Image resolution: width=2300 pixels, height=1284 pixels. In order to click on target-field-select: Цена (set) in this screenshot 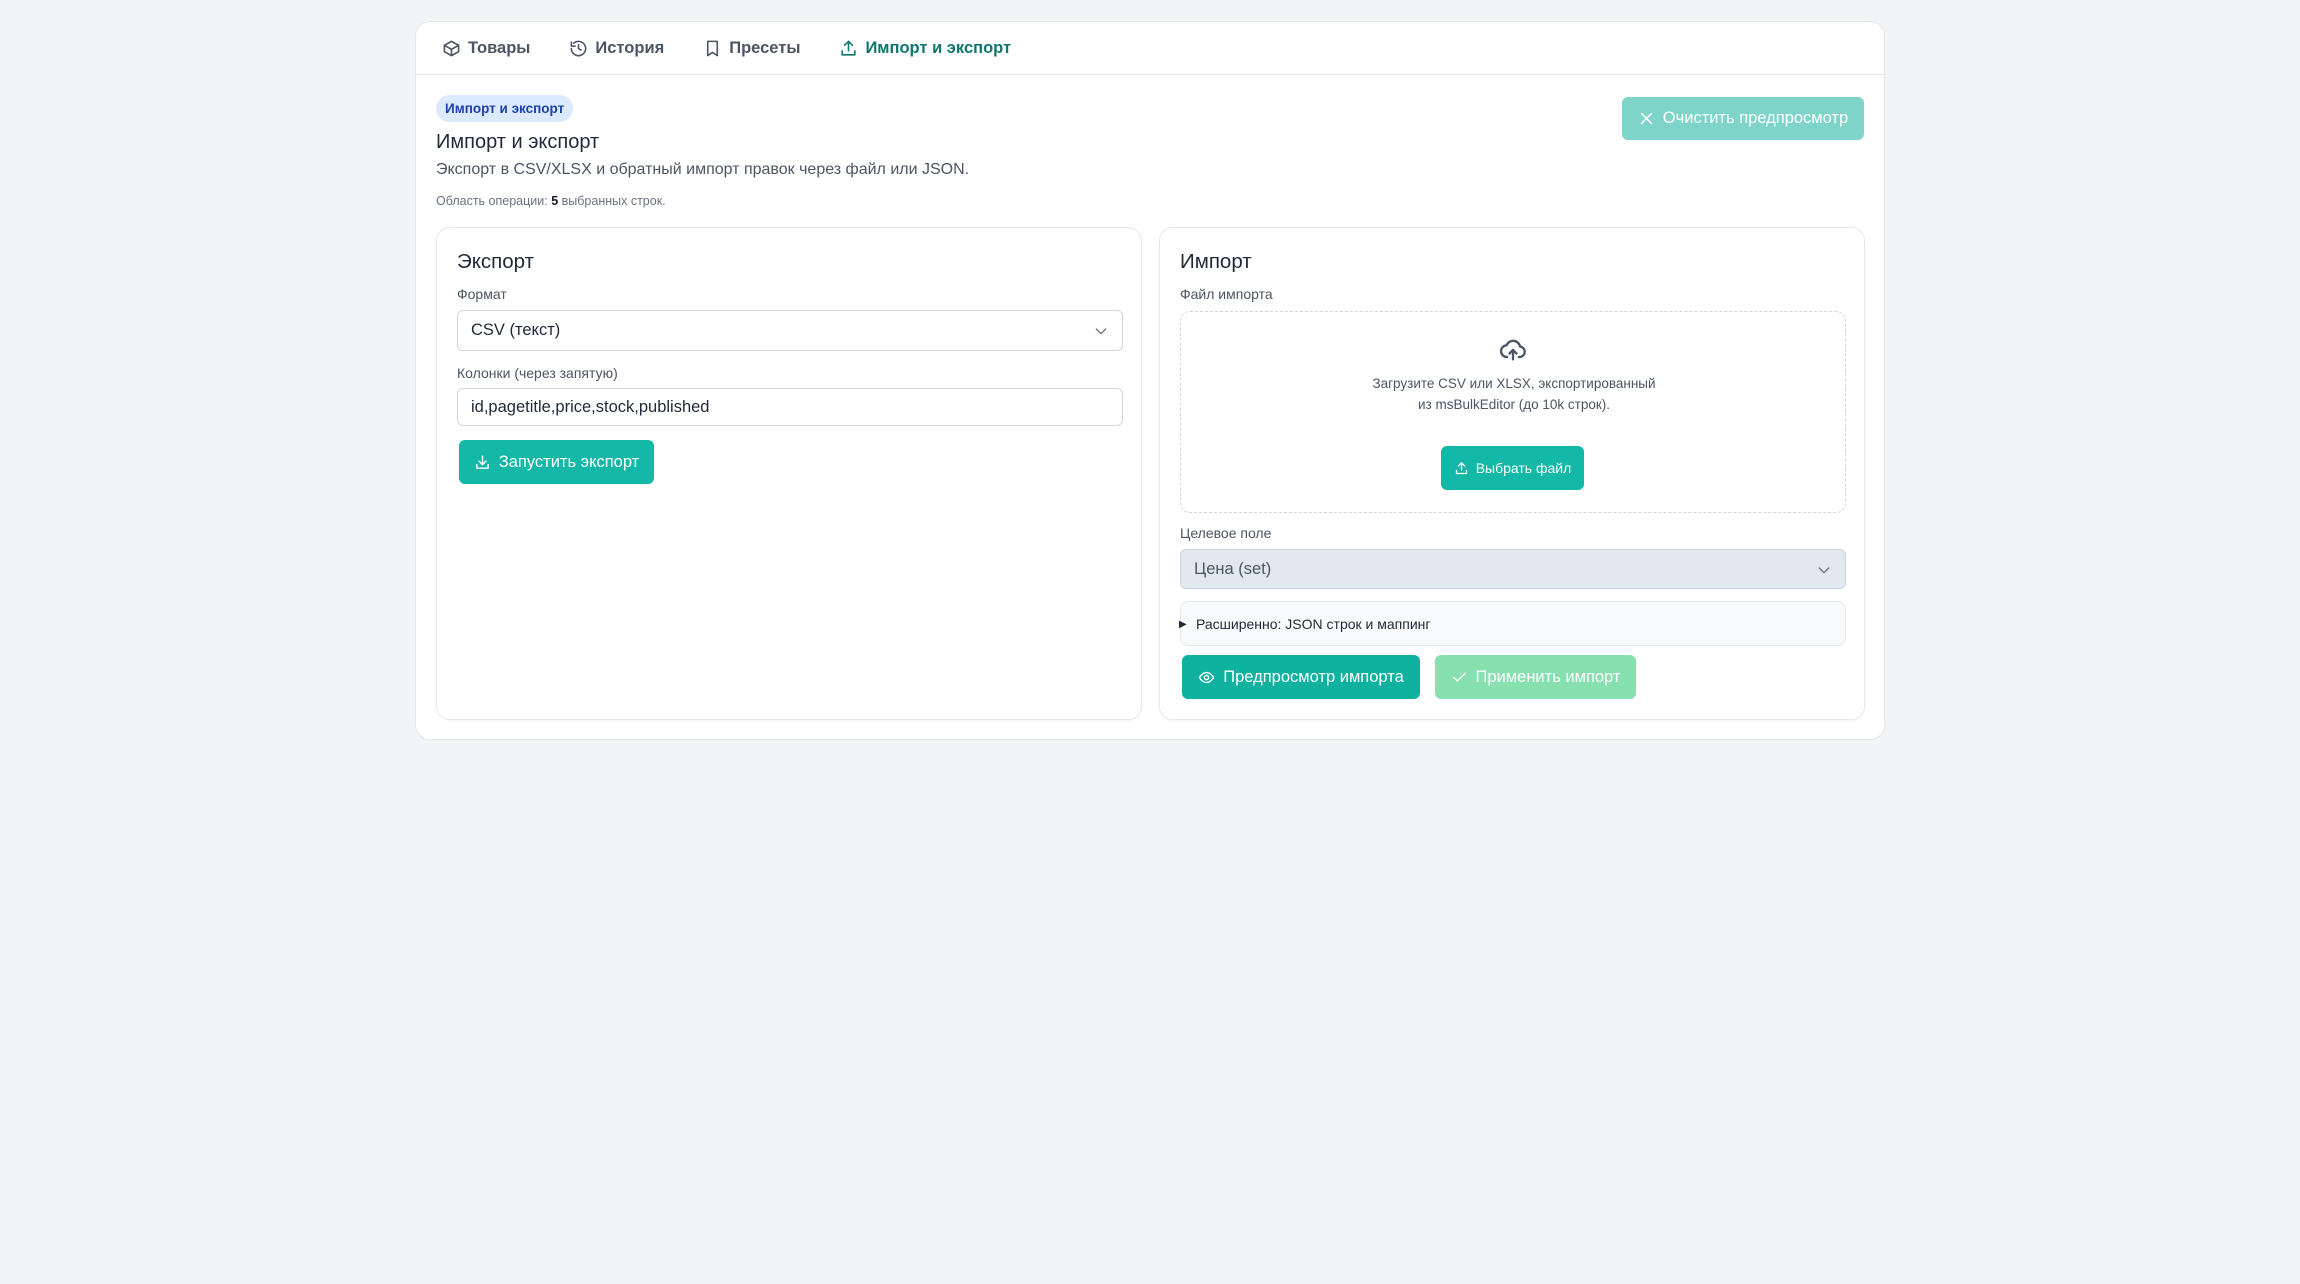, I will do `click(1513, 569)`.